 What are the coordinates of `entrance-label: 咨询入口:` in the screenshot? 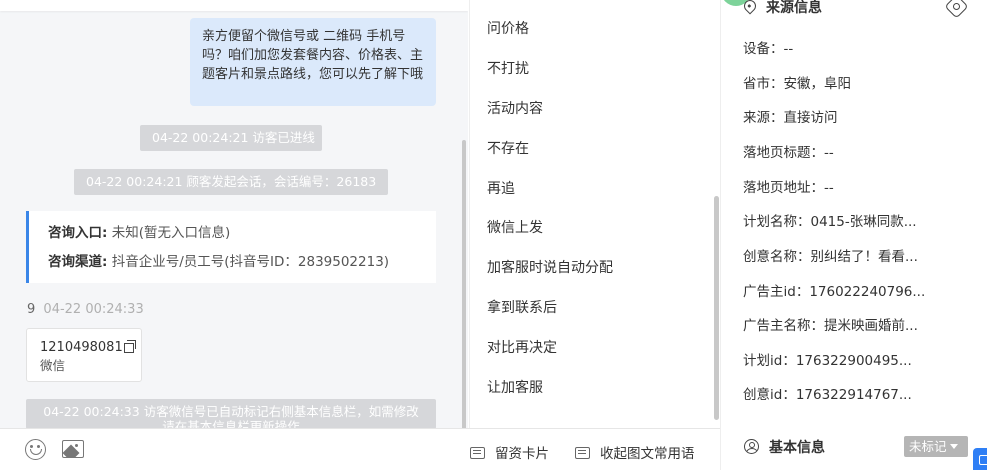 It's located at (78, 233).